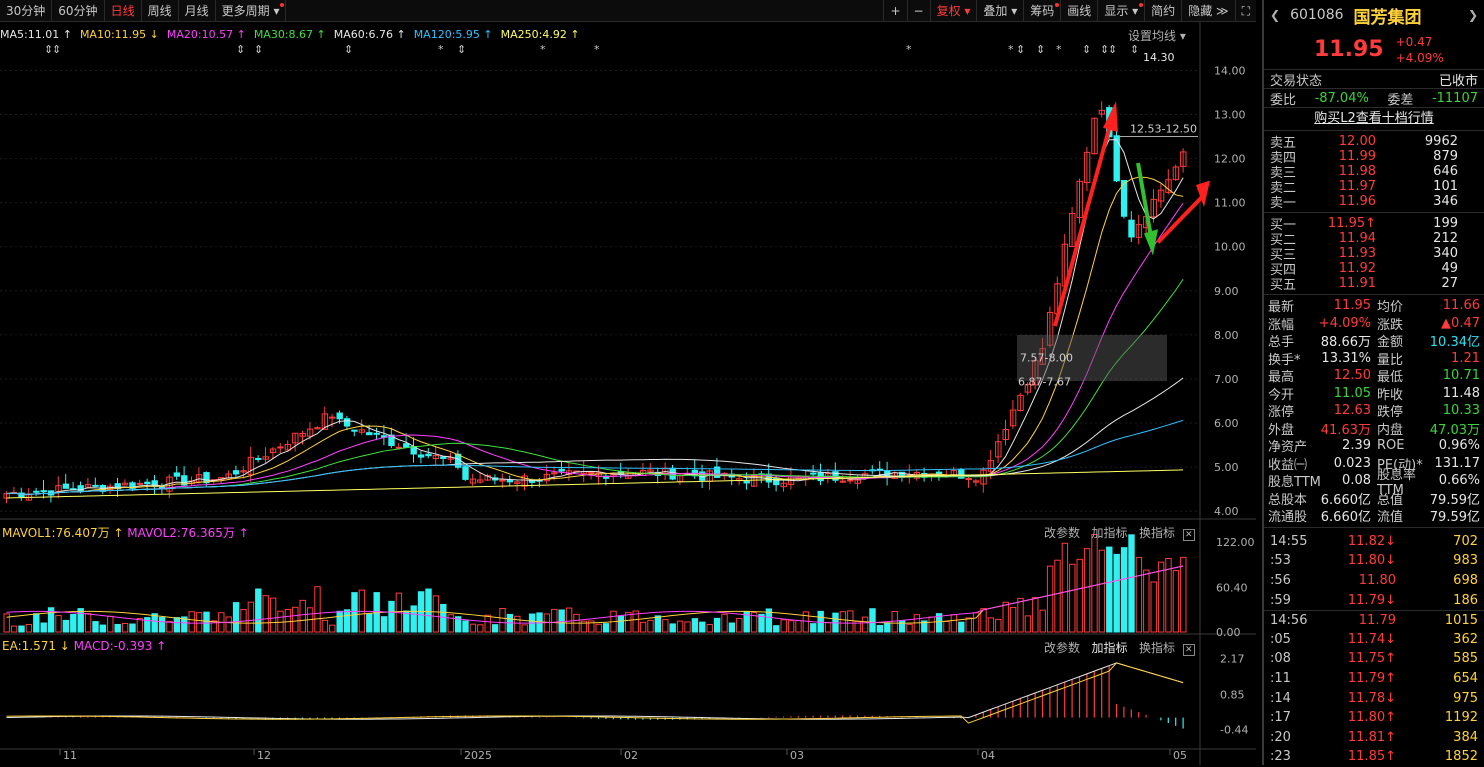  Describe the element at coordinates (26, 11) in the screenshot. I see `tab-30min: 30分钟` at that location.